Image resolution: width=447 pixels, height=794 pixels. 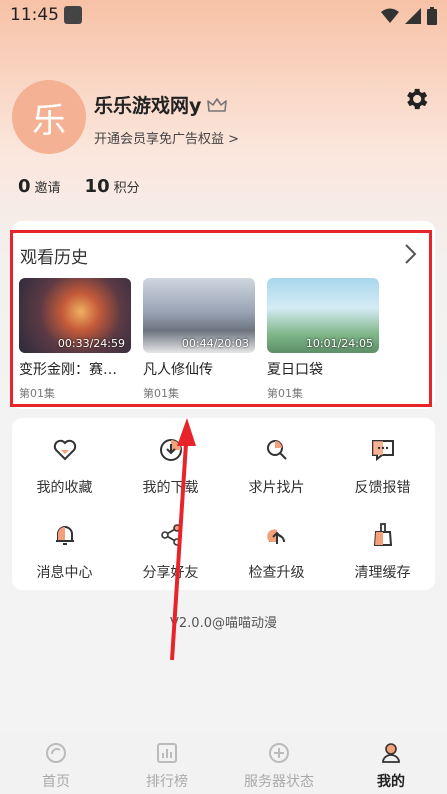 I want to click on stat-invites: 0 邀请, so click(x=39, y=186).